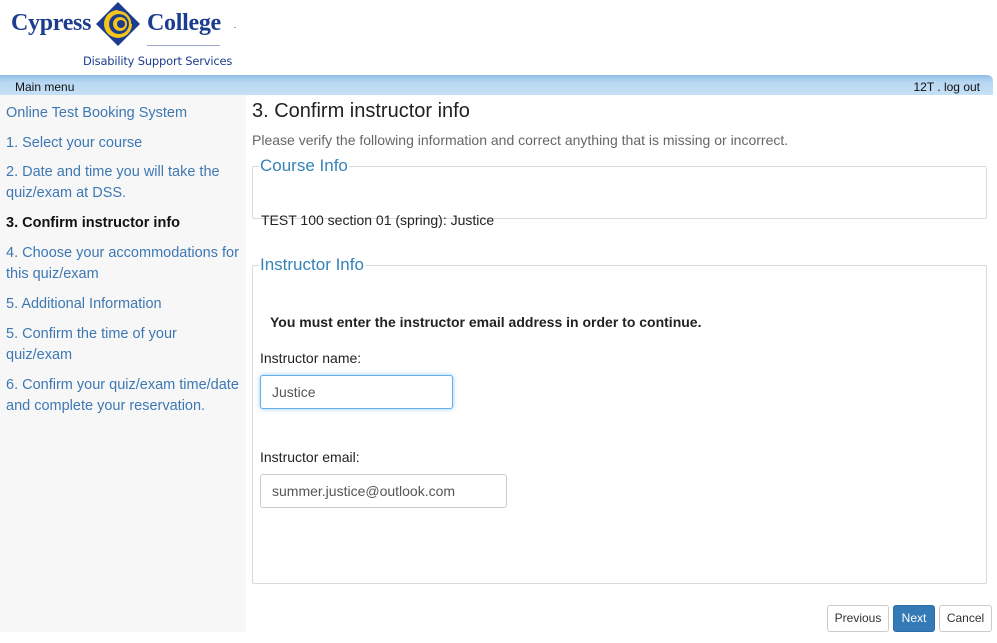  I want to click on instructor-info-legend: Instructor Info, so click(312, 264).